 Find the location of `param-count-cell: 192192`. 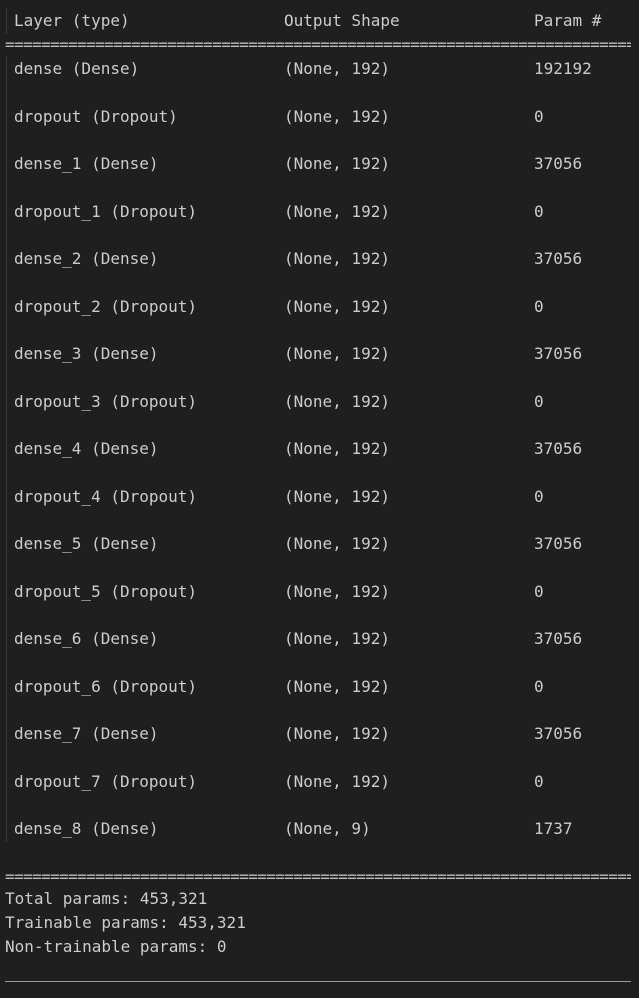

param-count-cell: 192192 is located at coordinates (563, 68).